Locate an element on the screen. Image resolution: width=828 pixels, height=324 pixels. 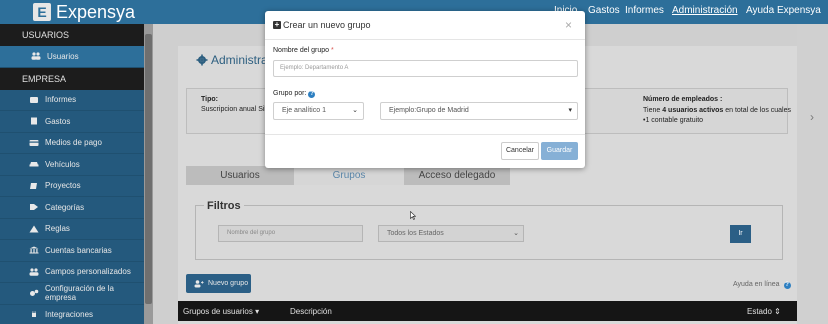
close-icon: × is located at coordinates (568, 25).